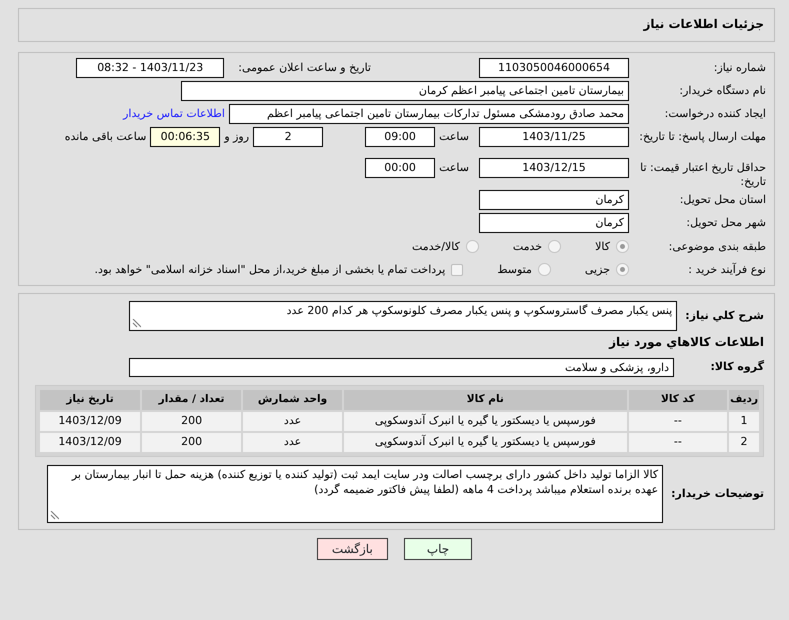 The image size is (789, 620). What do you see at coordinates (527, 247) in the screenshot?
I see `radio-label: خدمت` at bounding box center [527, 247].